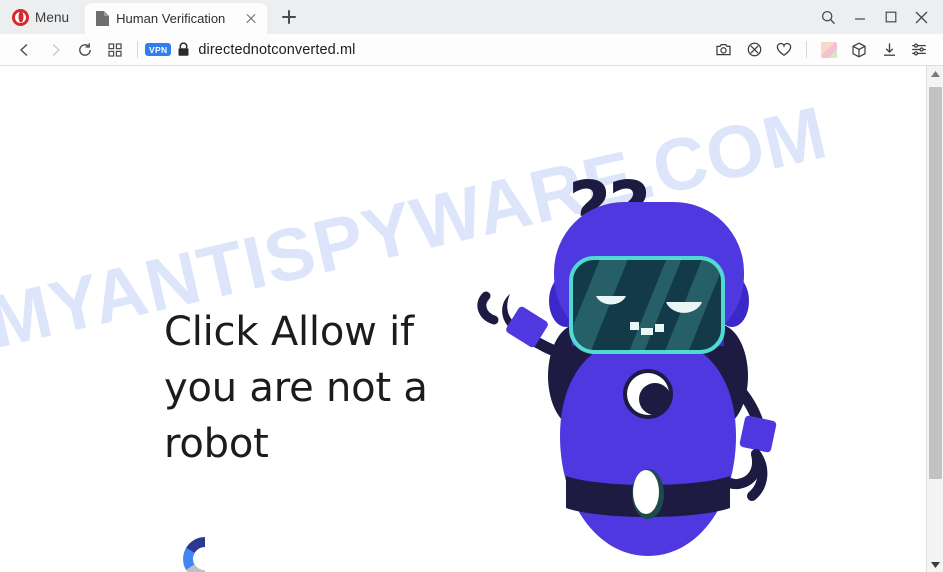  What do you see at coordinates (453, 50) in the screenshot?
I see `address-input: directednotconverted.ml` at bounding box center [453, 50].